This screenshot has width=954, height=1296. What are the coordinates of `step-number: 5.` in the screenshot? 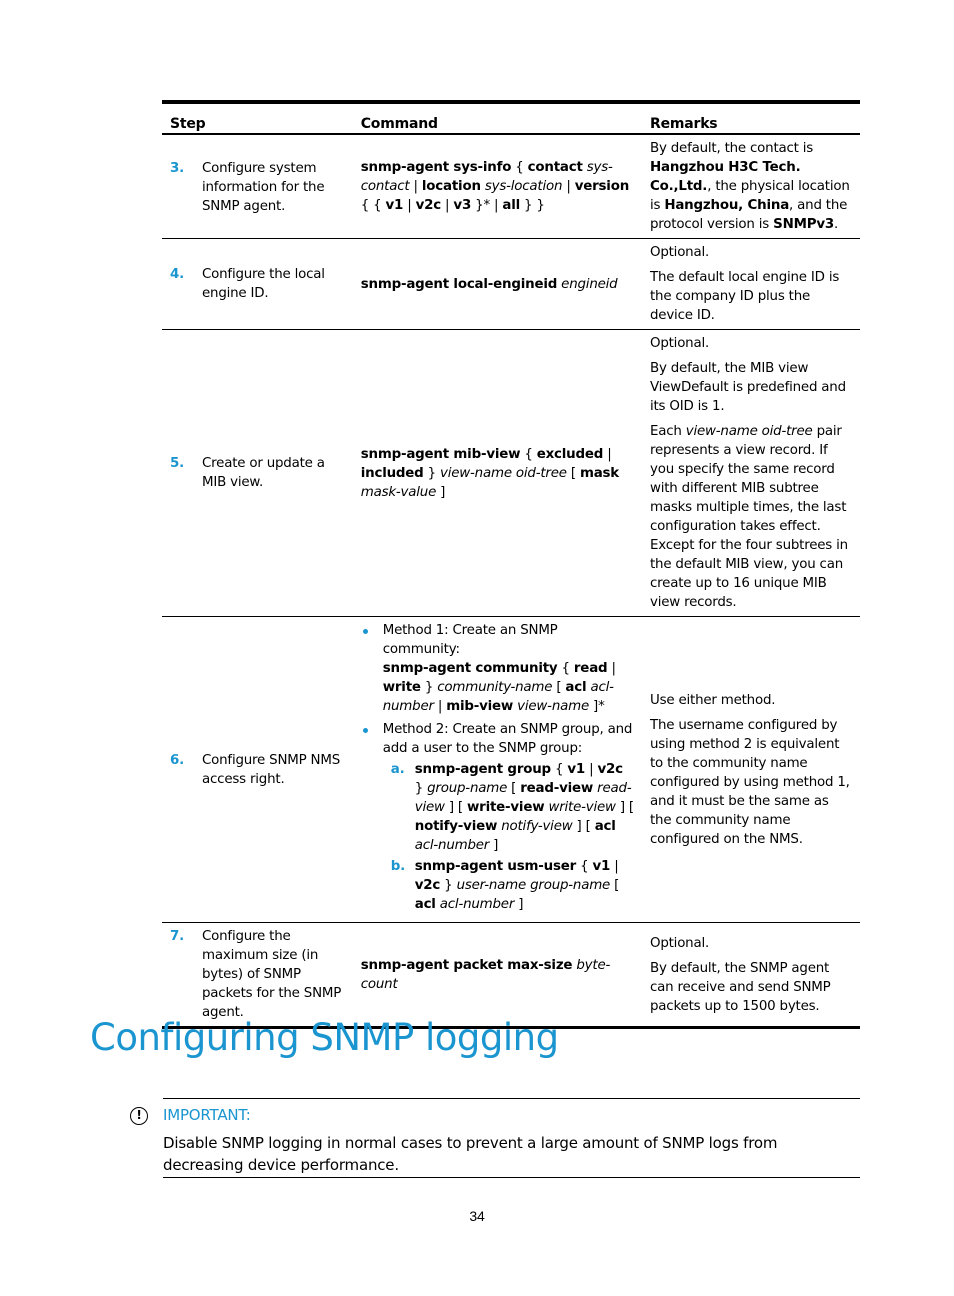 It's located at (177, 463).